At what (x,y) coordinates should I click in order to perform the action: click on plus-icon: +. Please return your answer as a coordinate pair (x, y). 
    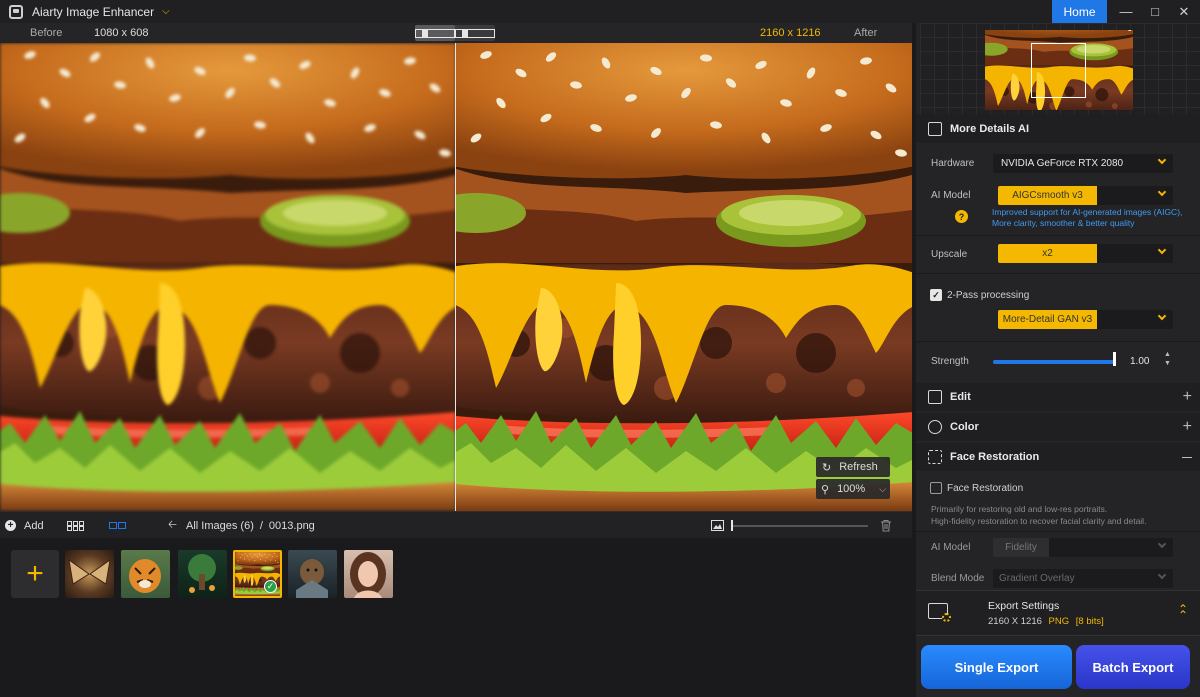
    Looking at the image, I should click on (10, 525).